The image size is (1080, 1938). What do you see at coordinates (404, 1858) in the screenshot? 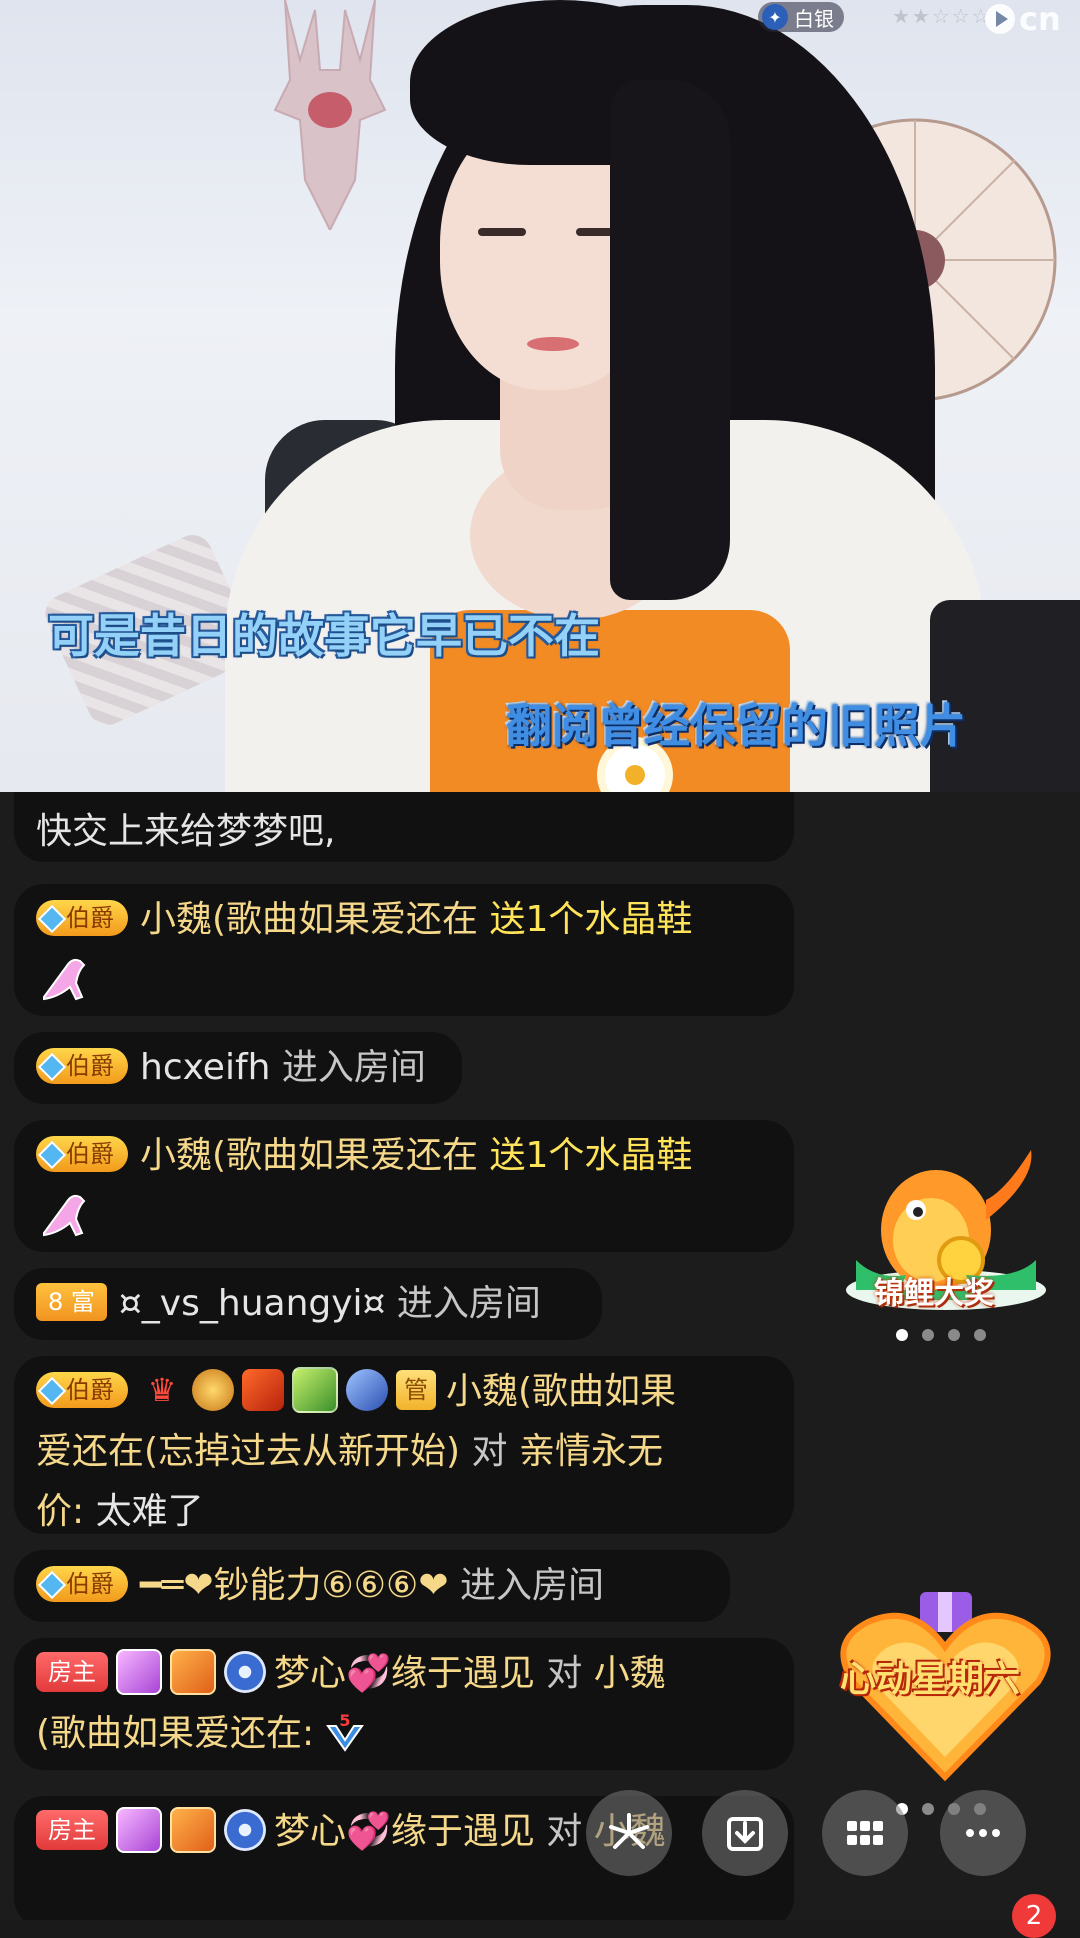
I see `chat-message: 房主梦心💞缘于遇见 对 小魏` at bounding box center [404, 1858].